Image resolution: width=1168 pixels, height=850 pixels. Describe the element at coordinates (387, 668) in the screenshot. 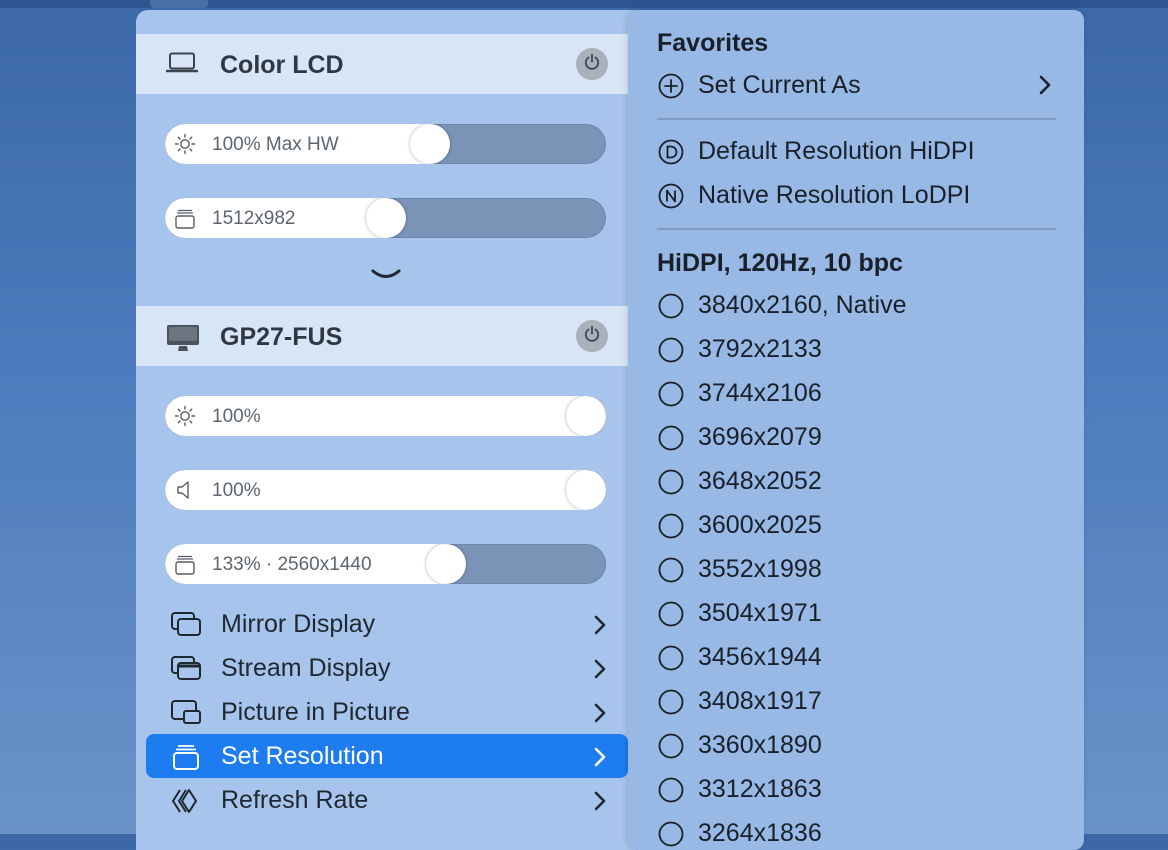

I see `menu-item-stream-display: Stream Display` at that location.